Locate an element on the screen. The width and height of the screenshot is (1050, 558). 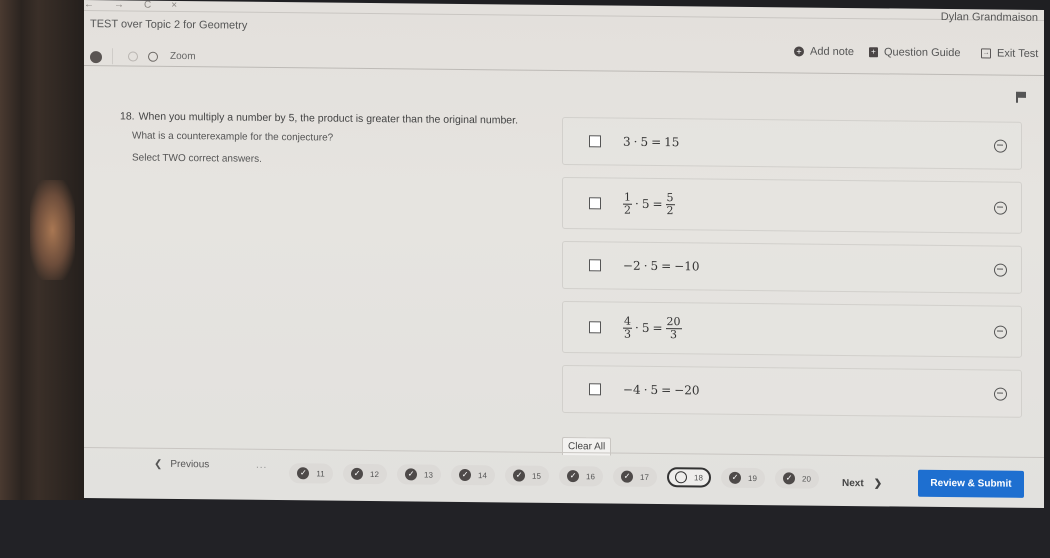
zoom-in-icon is located at coordinates (153, 56).